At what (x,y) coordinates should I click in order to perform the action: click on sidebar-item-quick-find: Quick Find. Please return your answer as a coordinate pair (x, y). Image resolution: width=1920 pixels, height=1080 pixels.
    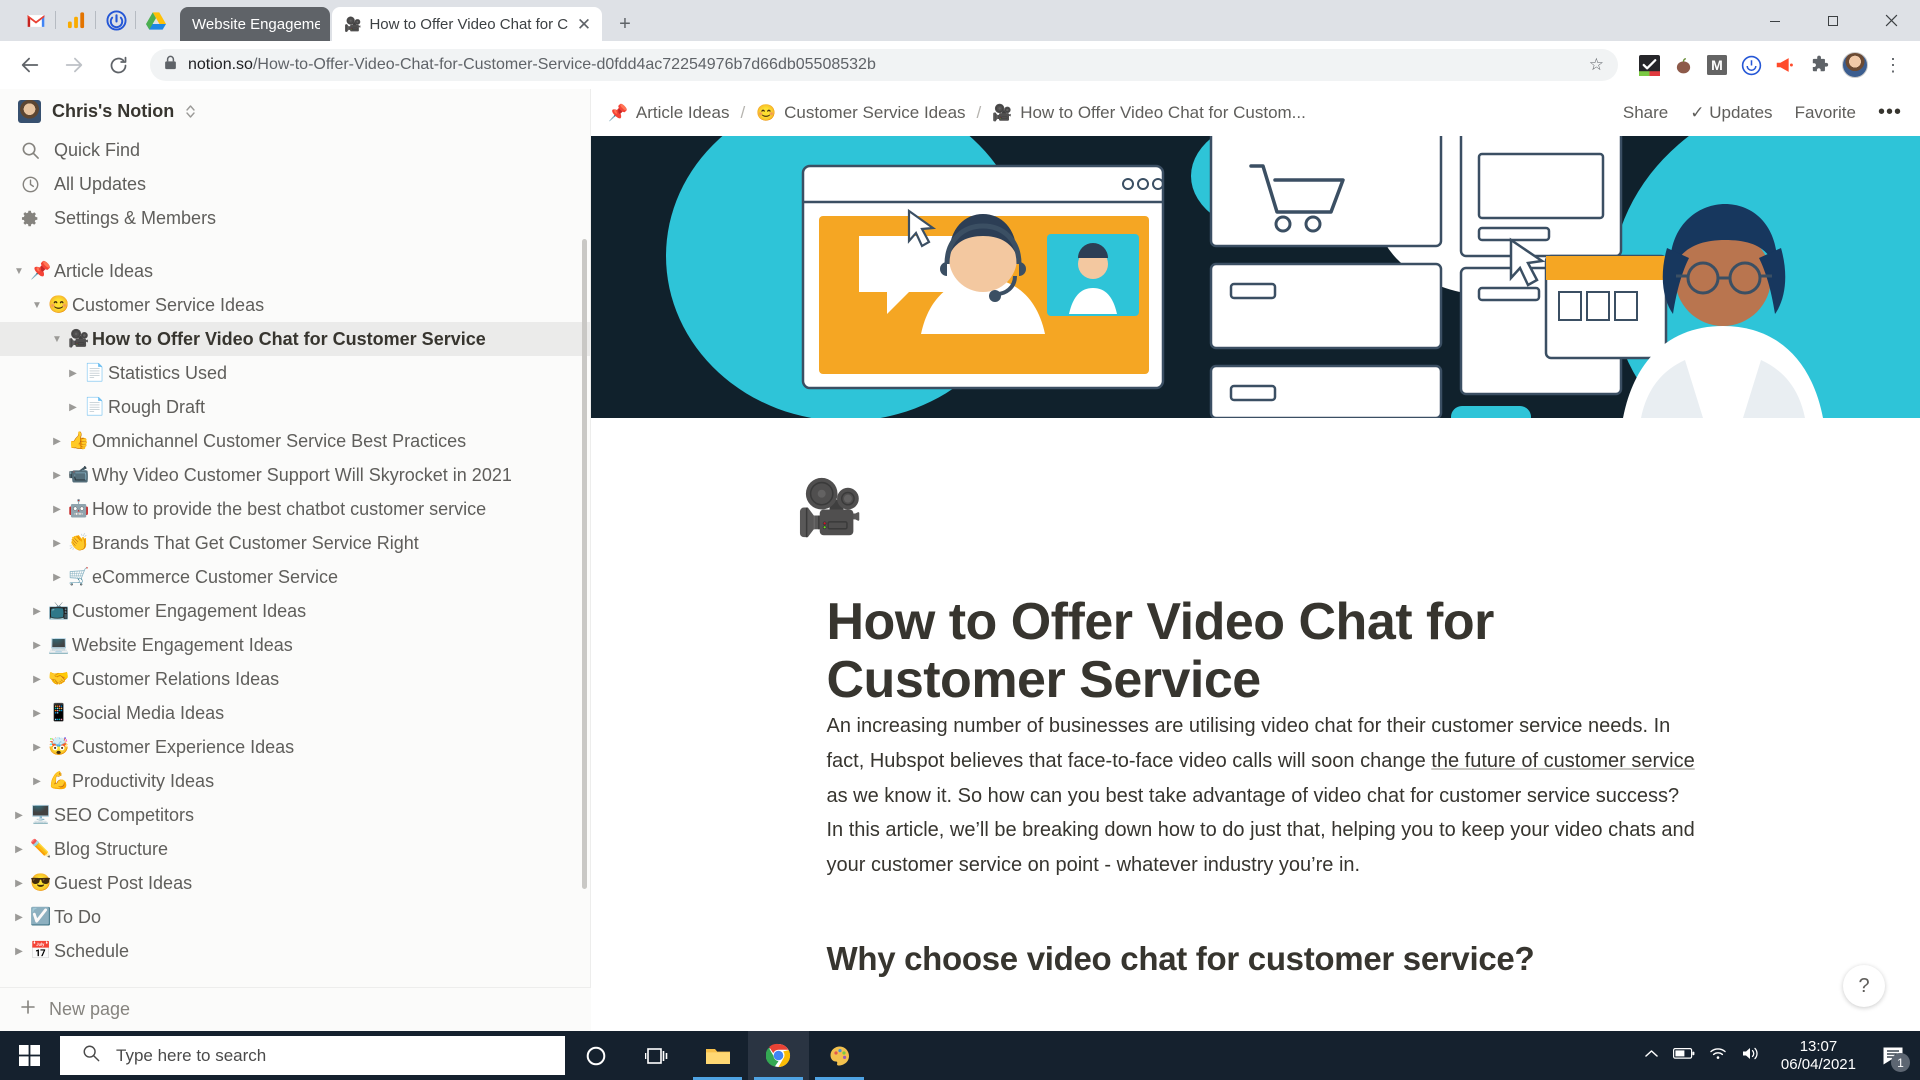
    Looking at the image, I should click on (295, 150).